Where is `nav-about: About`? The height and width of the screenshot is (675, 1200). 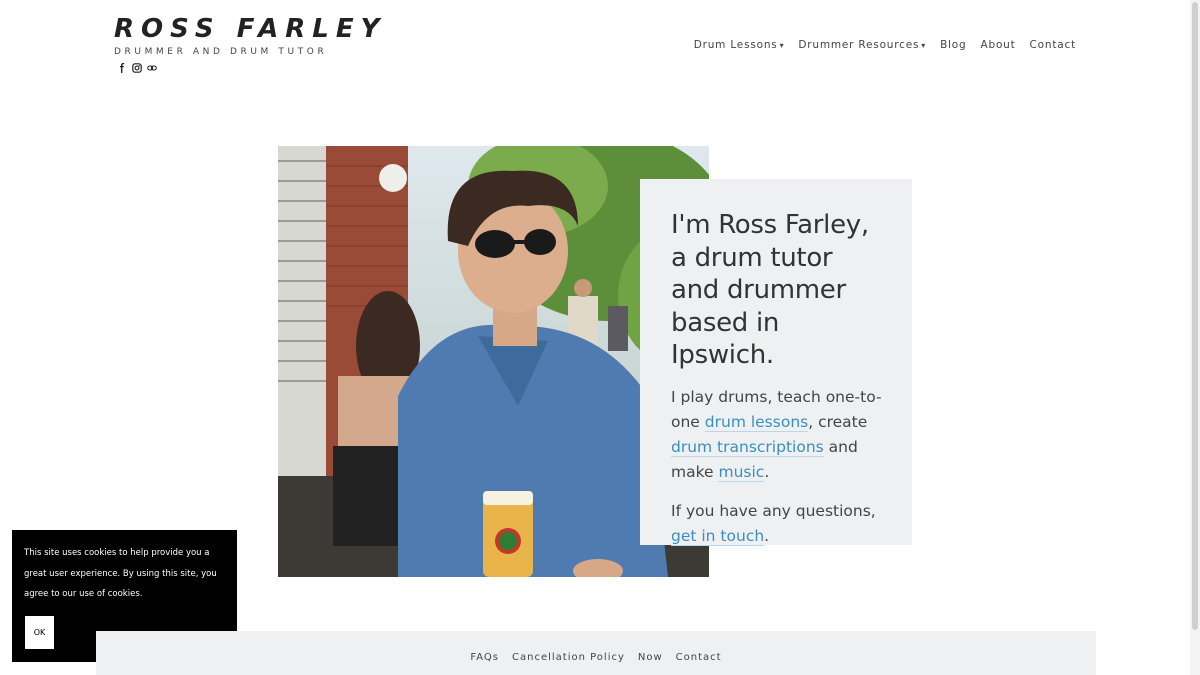
nav-about: About is located at coordinates (998, 45).